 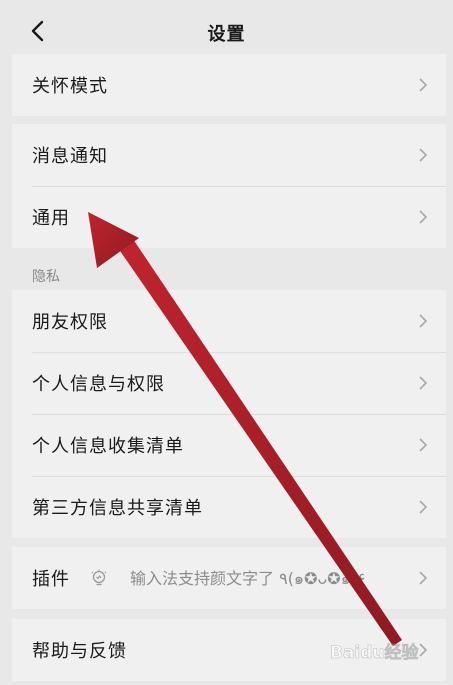 I want to click on baidu-watermark-logo: Baidu经验, so click(x=375, y=653).